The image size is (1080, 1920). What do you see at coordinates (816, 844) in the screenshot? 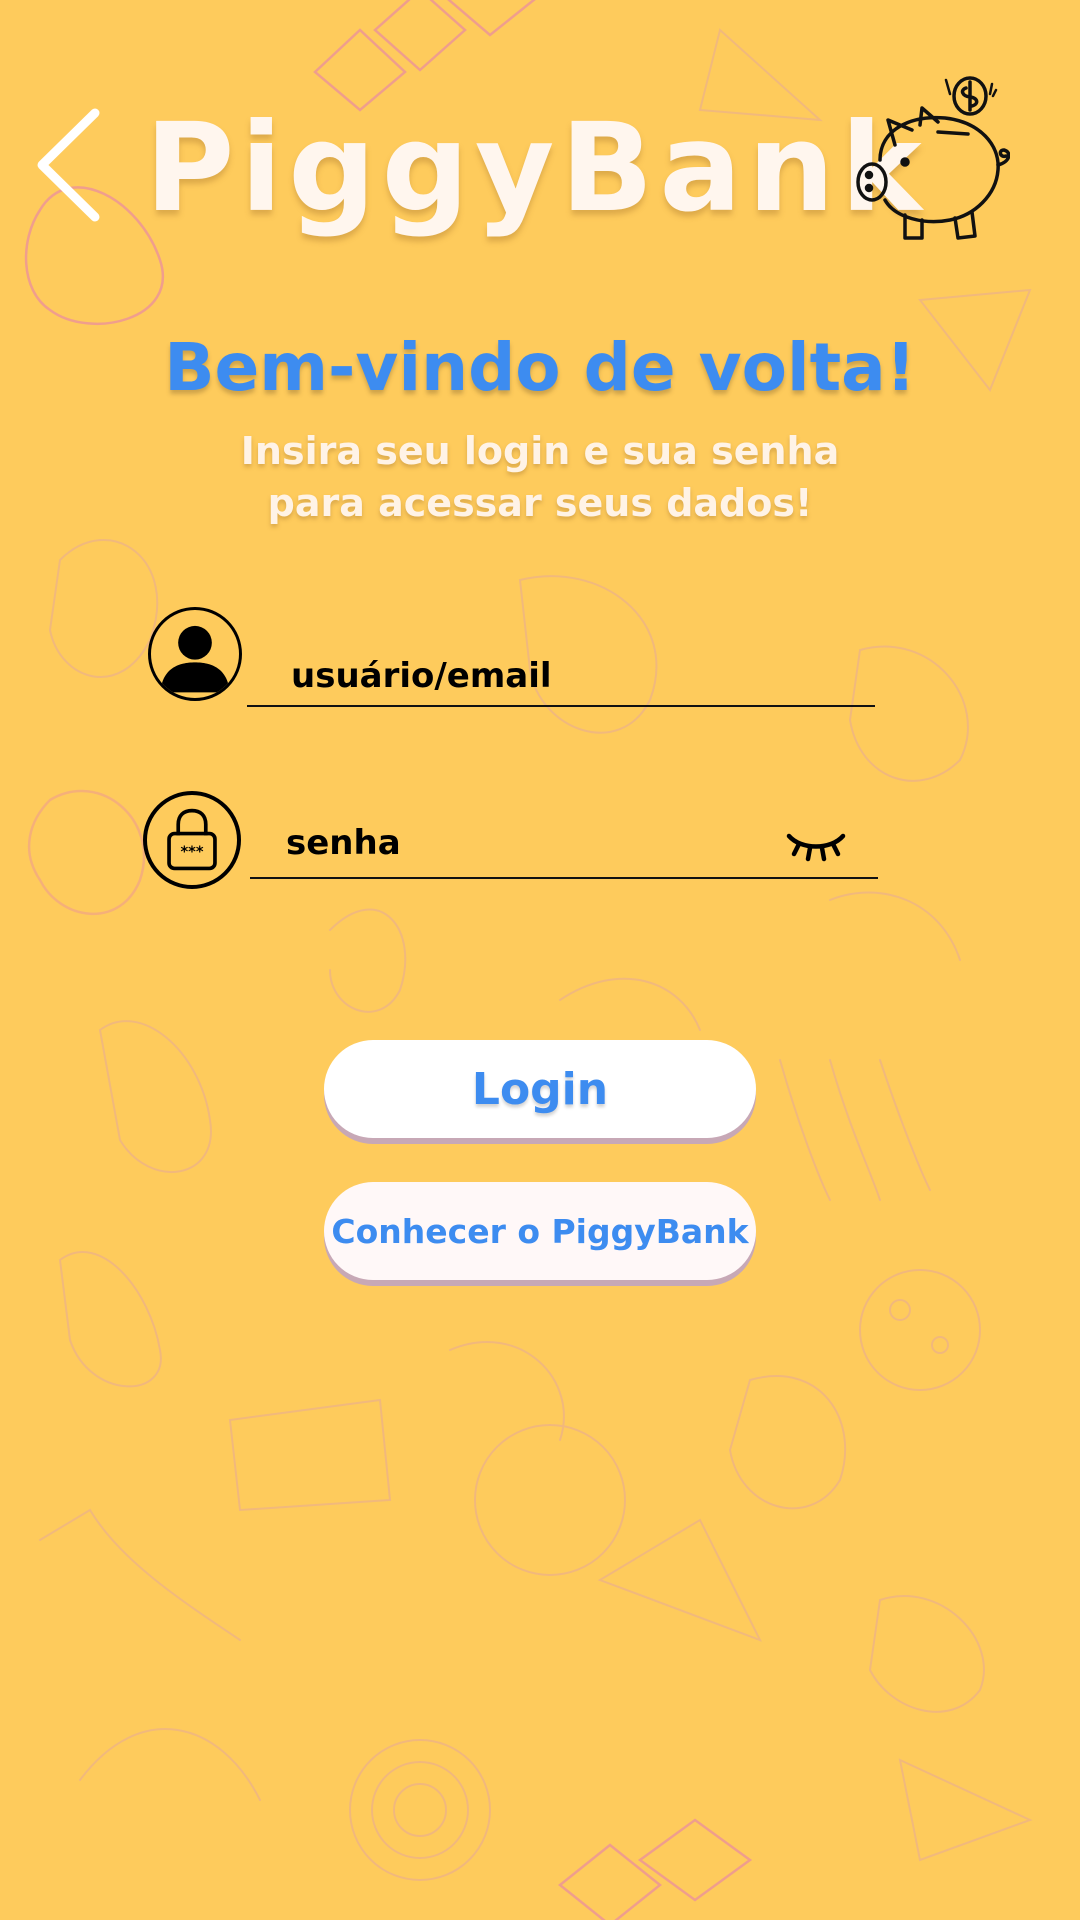
I see `eye-closed-icon` at bounding box center [816, 844].